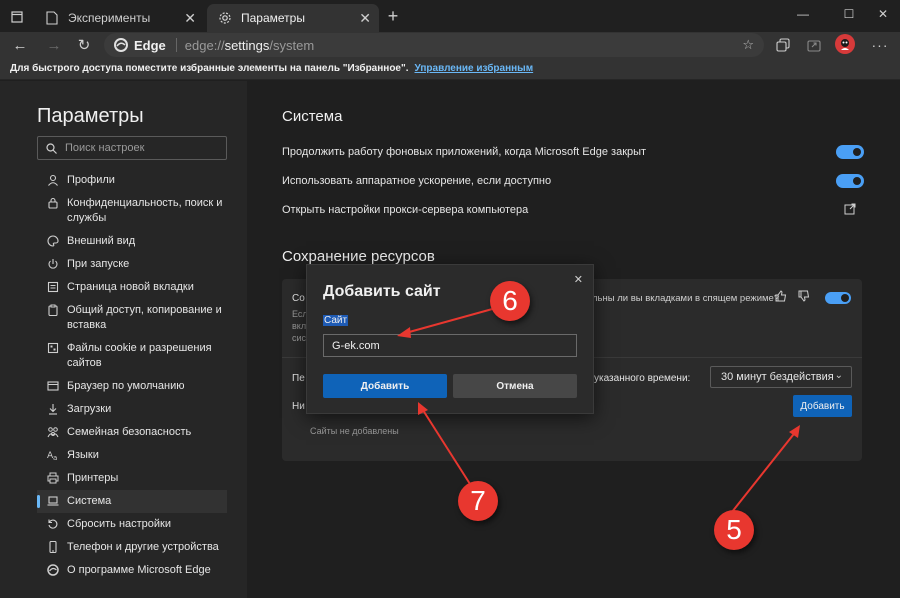  What do you see at coordinates (53, 386) in the screenshot?
I see `browser-icon` at bounding box center [53, 386].